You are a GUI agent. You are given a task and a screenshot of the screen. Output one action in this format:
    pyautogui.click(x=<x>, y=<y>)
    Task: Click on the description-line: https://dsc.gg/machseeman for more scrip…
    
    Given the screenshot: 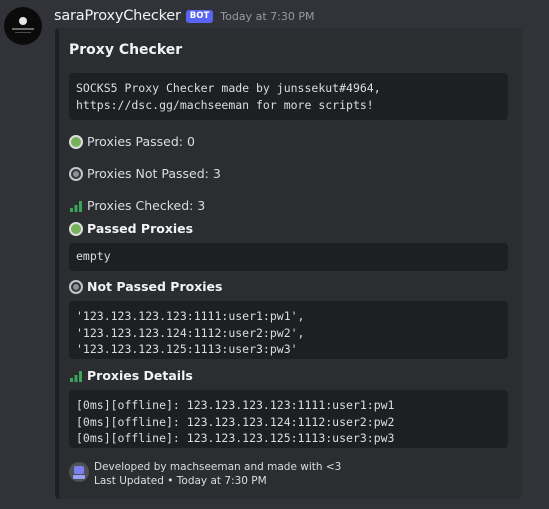 What is the action you would take?
    pyautogui.click(x=225, y=104)
    